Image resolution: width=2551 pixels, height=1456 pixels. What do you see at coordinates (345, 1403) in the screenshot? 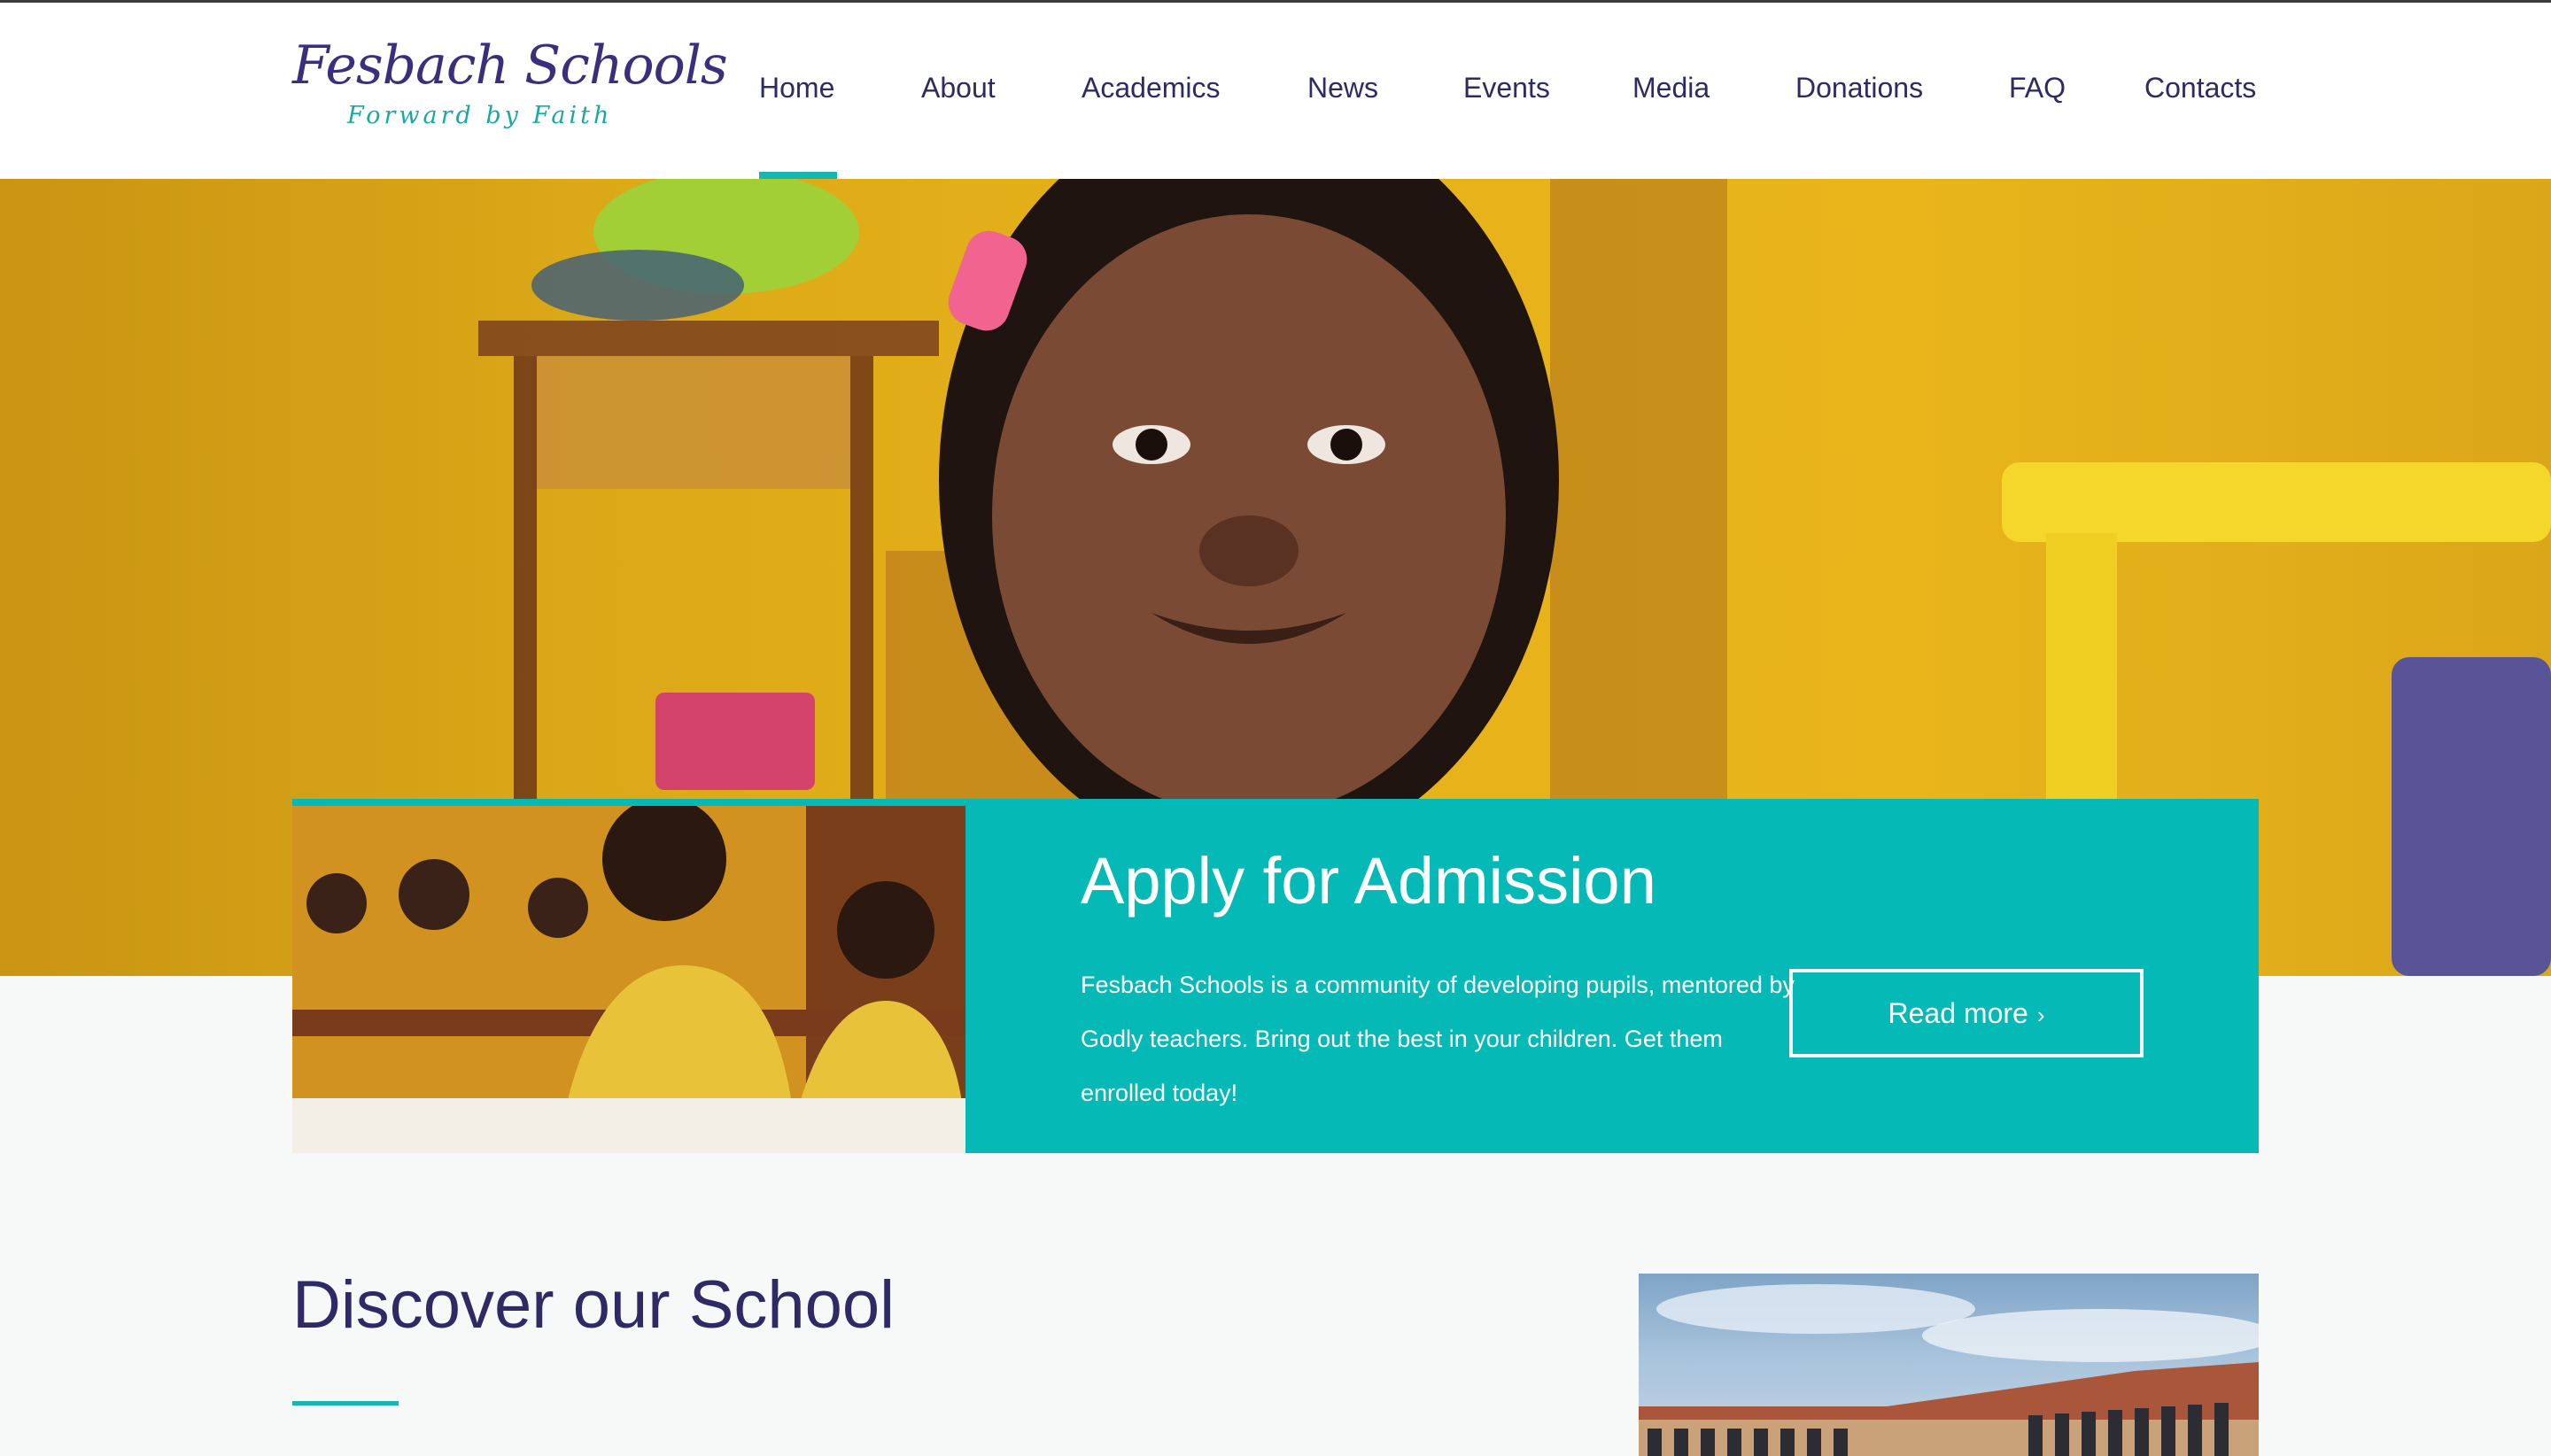
I see `discover-underline` at bounding box center [345, 1403].